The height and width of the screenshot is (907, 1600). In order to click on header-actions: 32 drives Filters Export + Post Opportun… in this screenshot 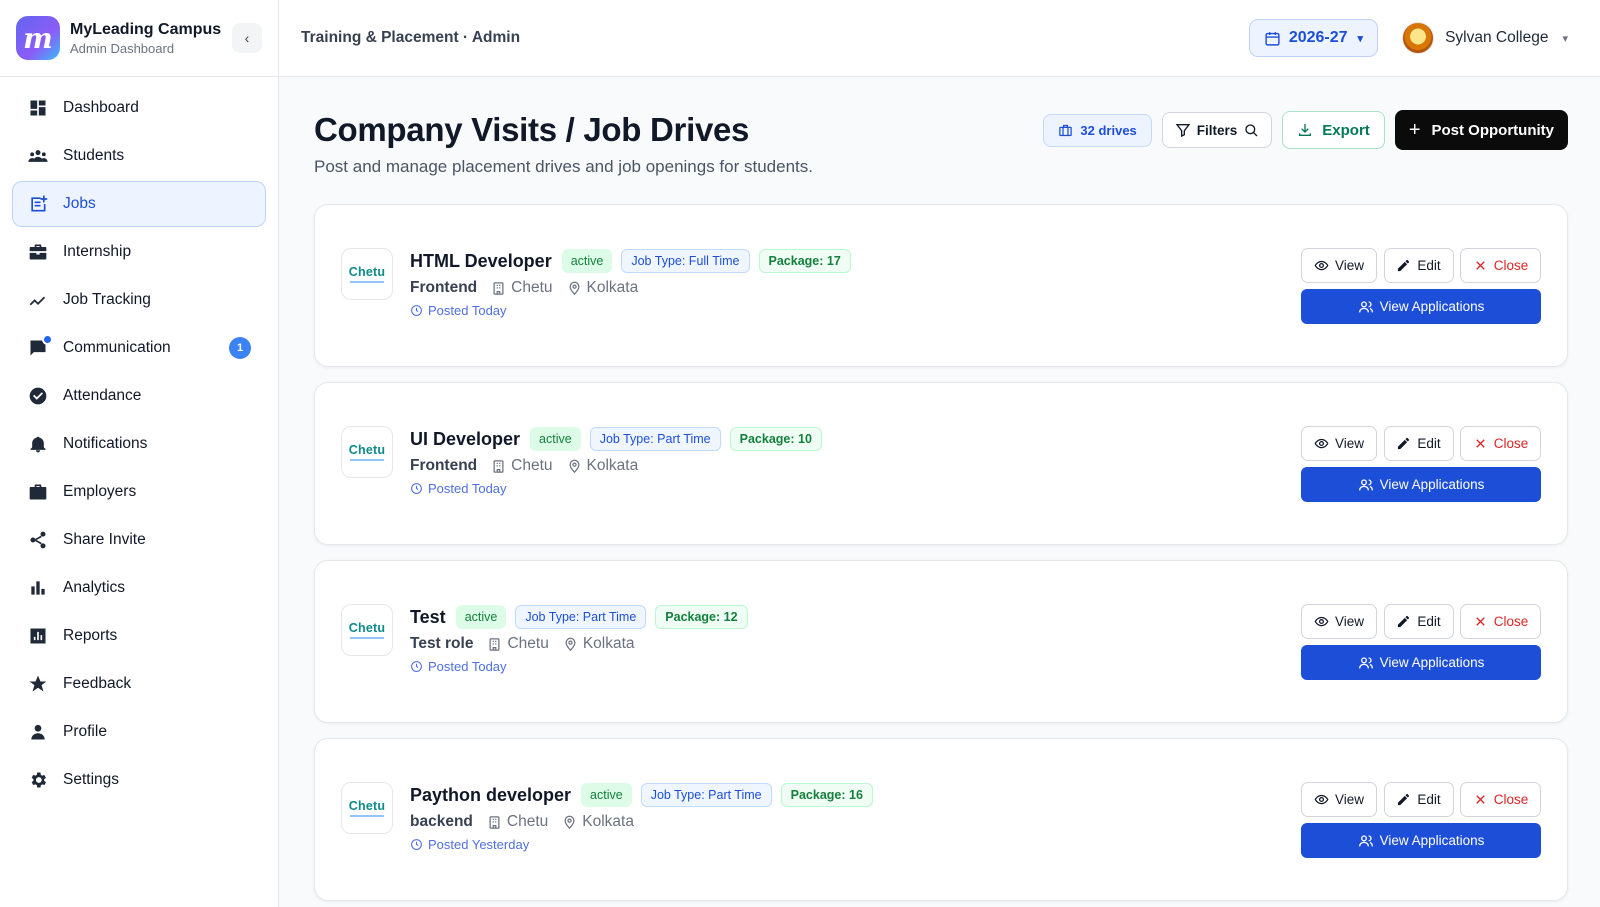, I will do `click(1305, 130)`.